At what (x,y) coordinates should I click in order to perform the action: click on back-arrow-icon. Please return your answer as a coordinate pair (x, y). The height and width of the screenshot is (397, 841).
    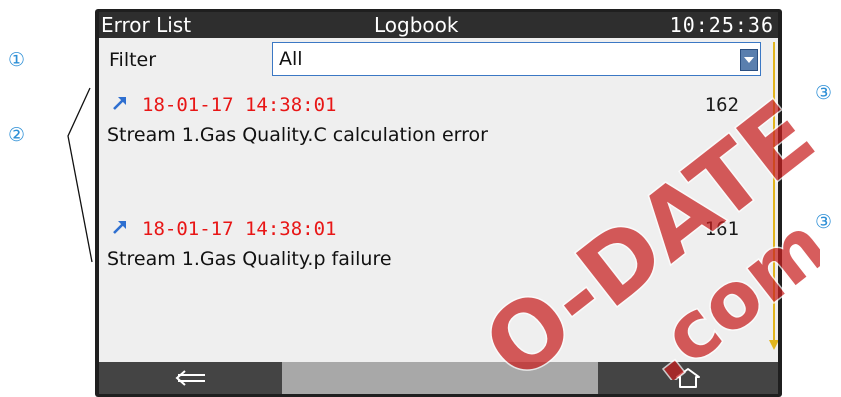
    Looking at the image, I should click on (189, 378).